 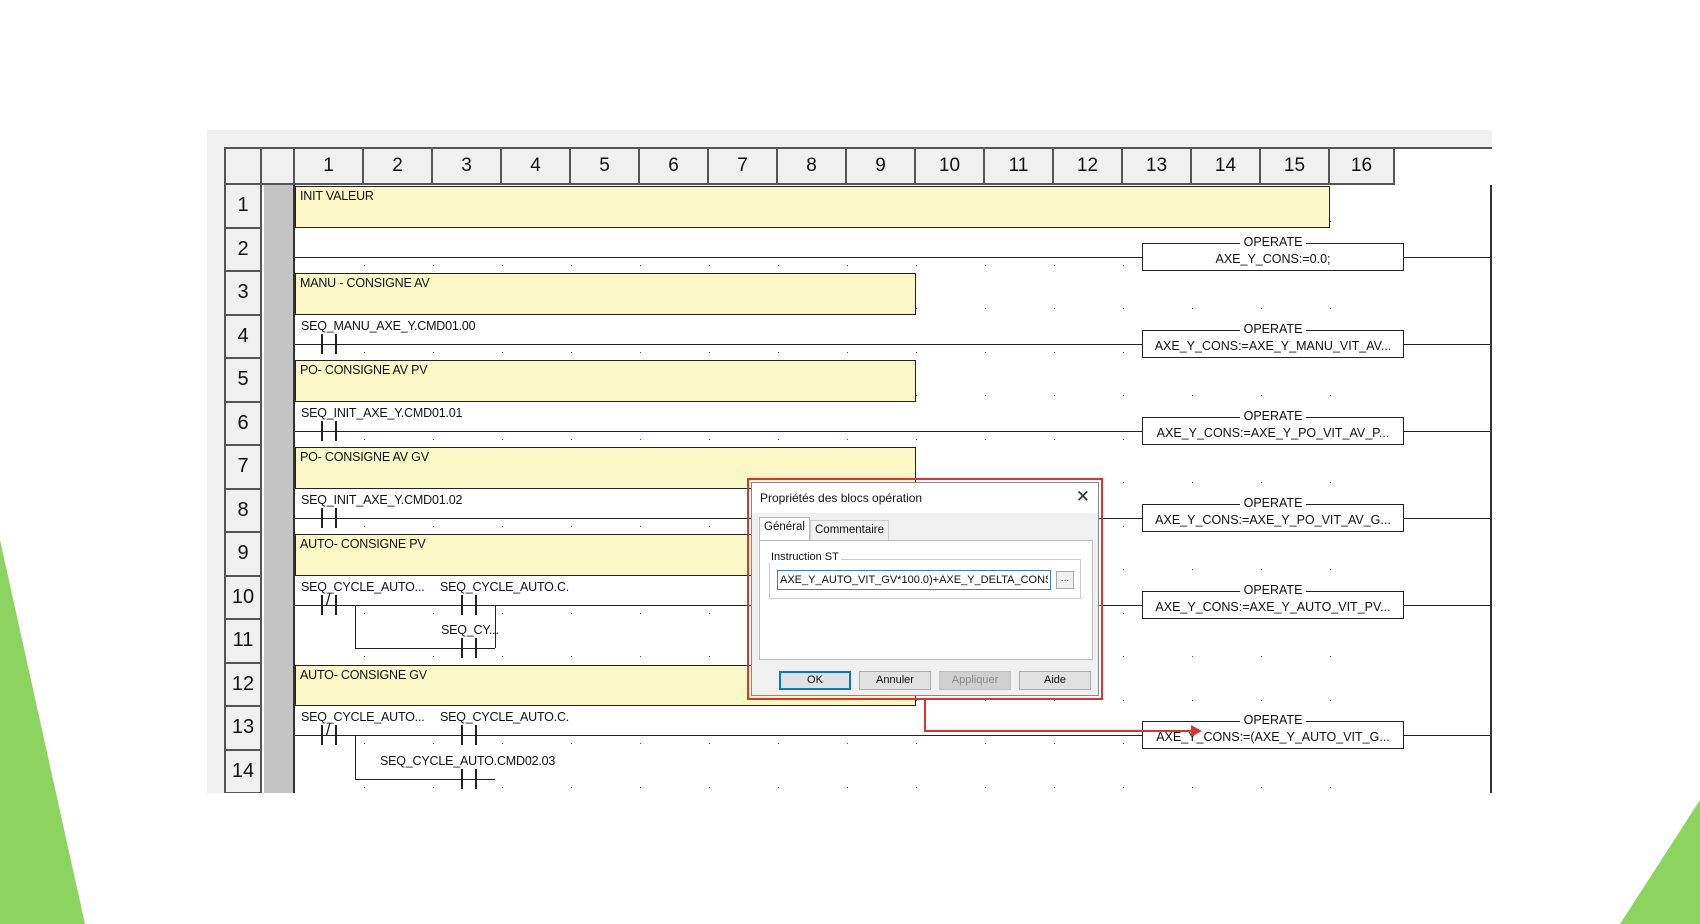 What do you see at coordinates (505, 717) in the screenshot?
I see `contact-label: SEQ_CYCLE_AUTO.C.` at bounding box center [505, 717].